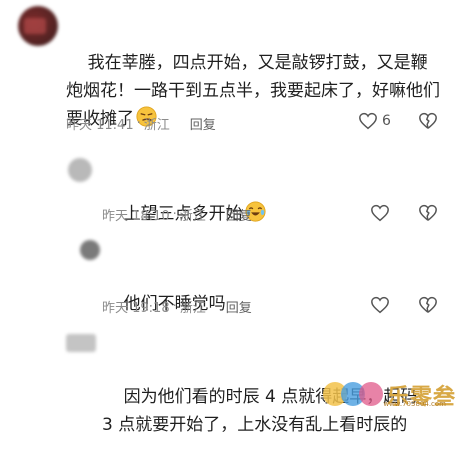  What do you see at coordinates (136, 216) in the screenshot?
I see `comment-time: 昨天 18:10` at bounding box center [136, 216].